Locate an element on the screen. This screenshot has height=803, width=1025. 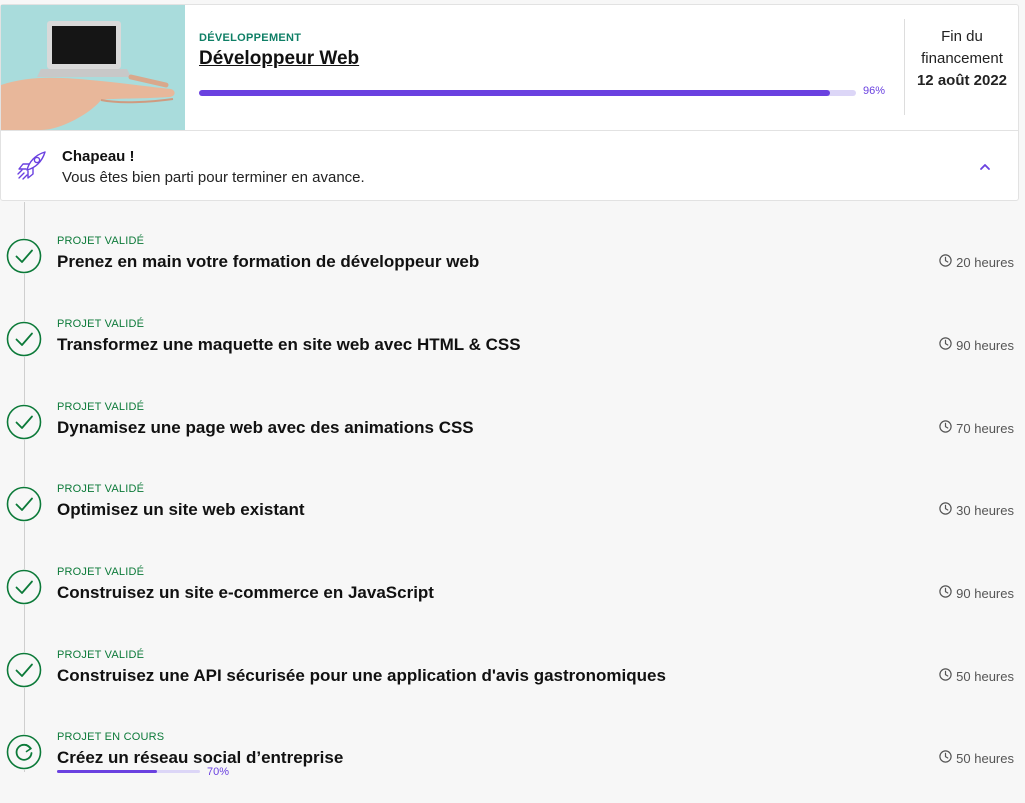
course-progress-percent: 96% is located at coordinates (874, 91).